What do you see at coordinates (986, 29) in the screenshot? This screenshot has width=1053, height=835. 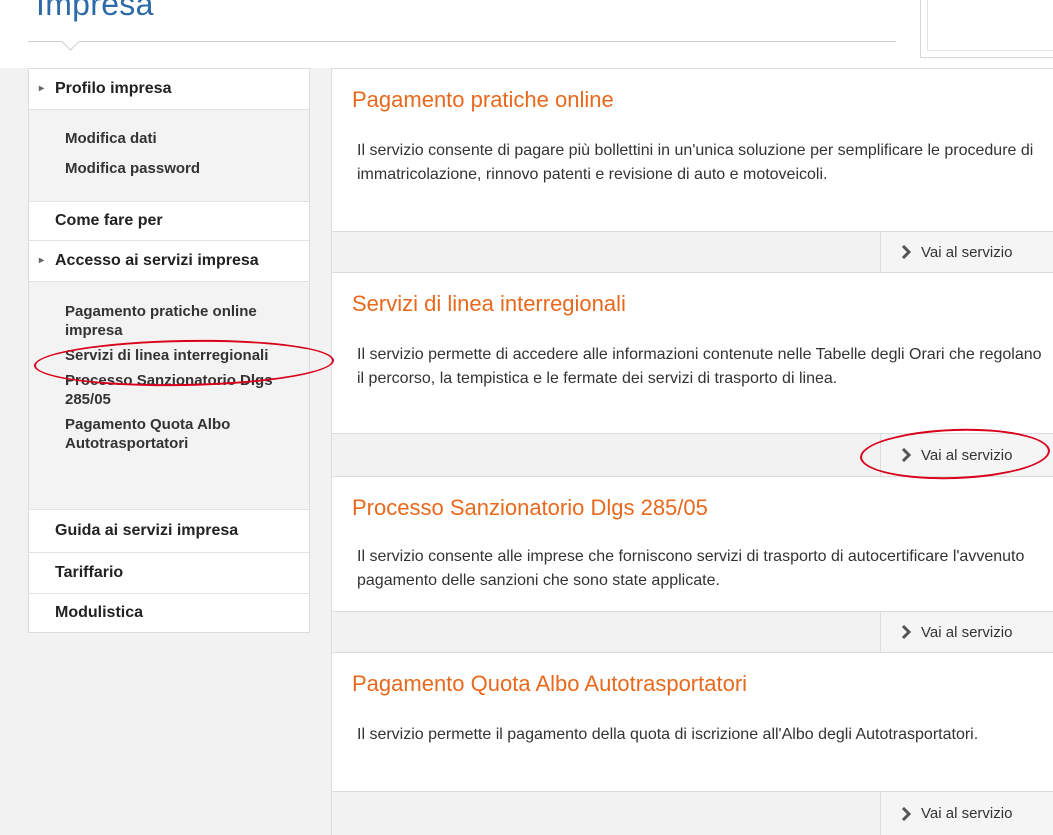 I see `header-side-panel` at bounding box center [986, 29].